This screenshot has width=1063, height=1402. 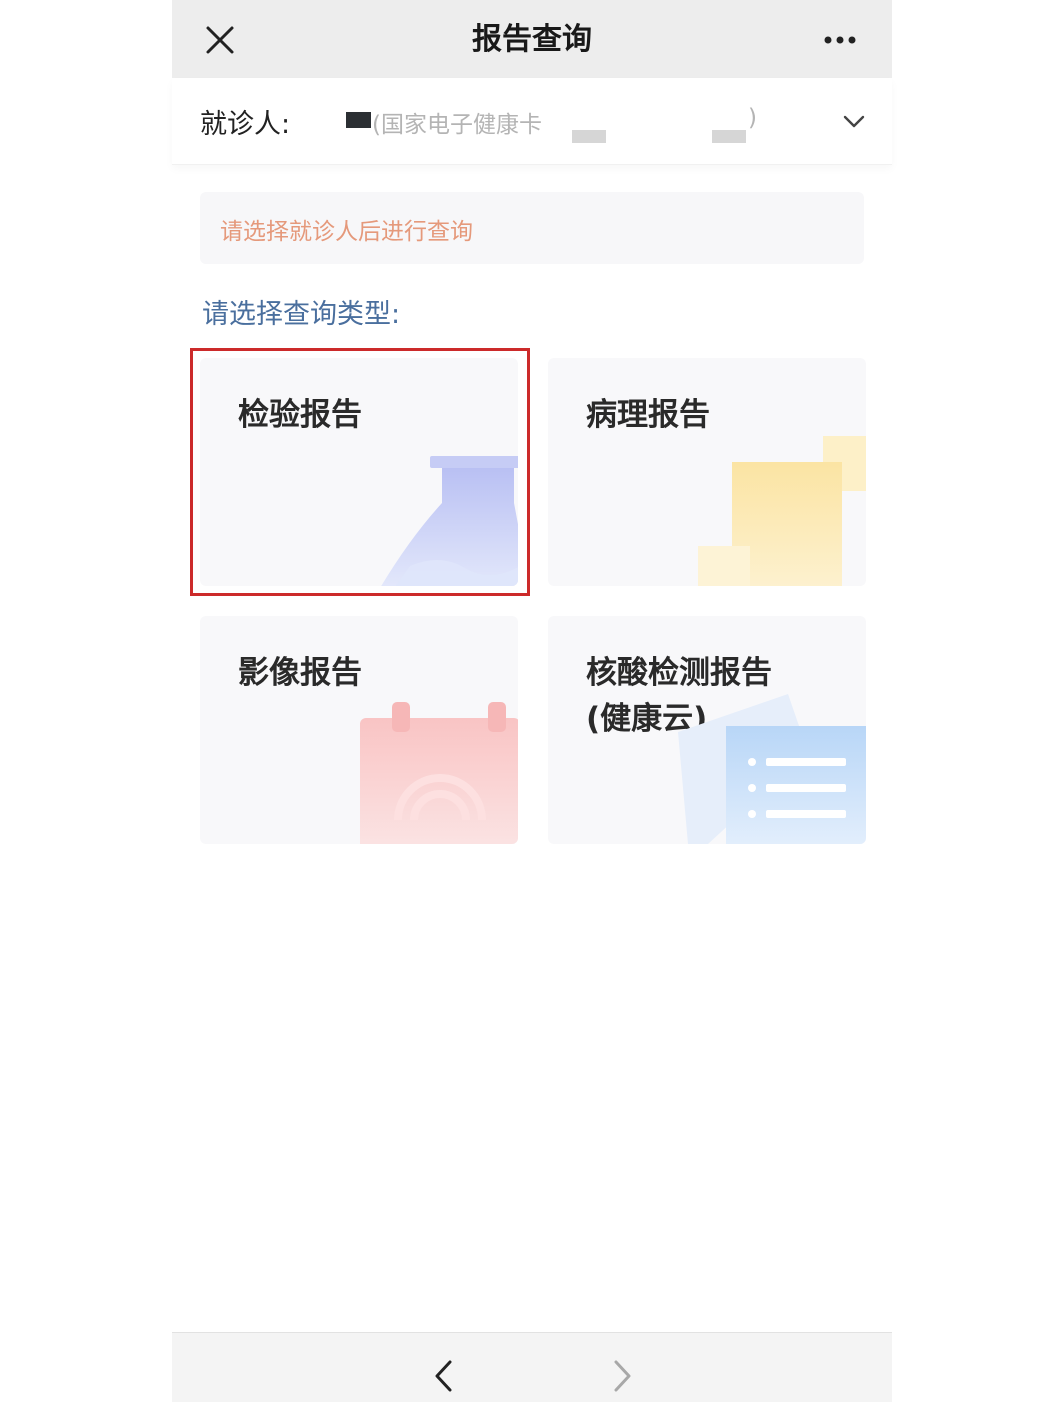 I want to click on flask-icon, so click(x=449, y=521).